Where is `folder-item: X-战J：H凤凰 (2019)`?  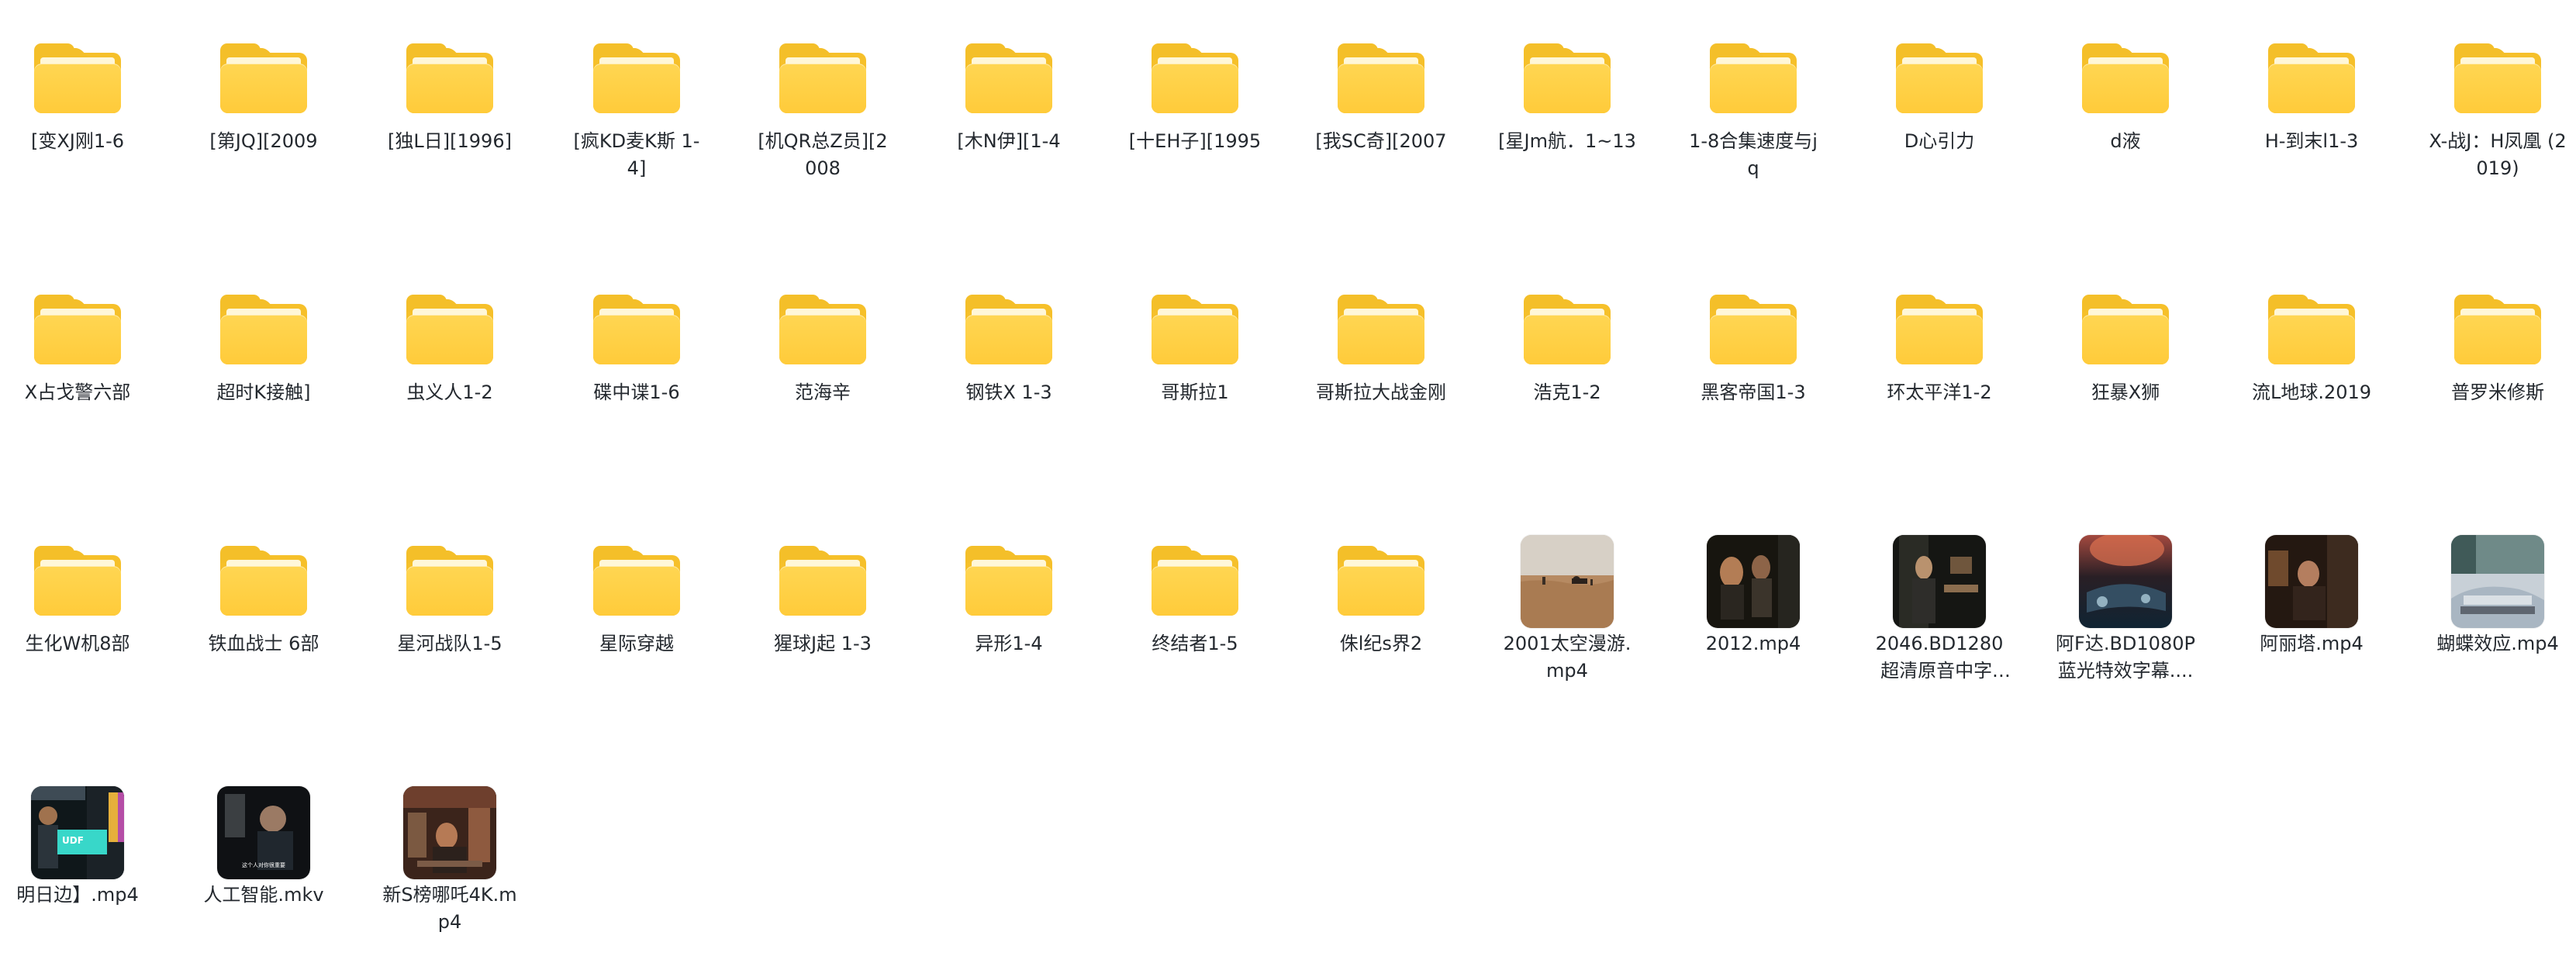 folder-item: X-战J：H凤凰 (2019) is located at coordinates (2497, 104).